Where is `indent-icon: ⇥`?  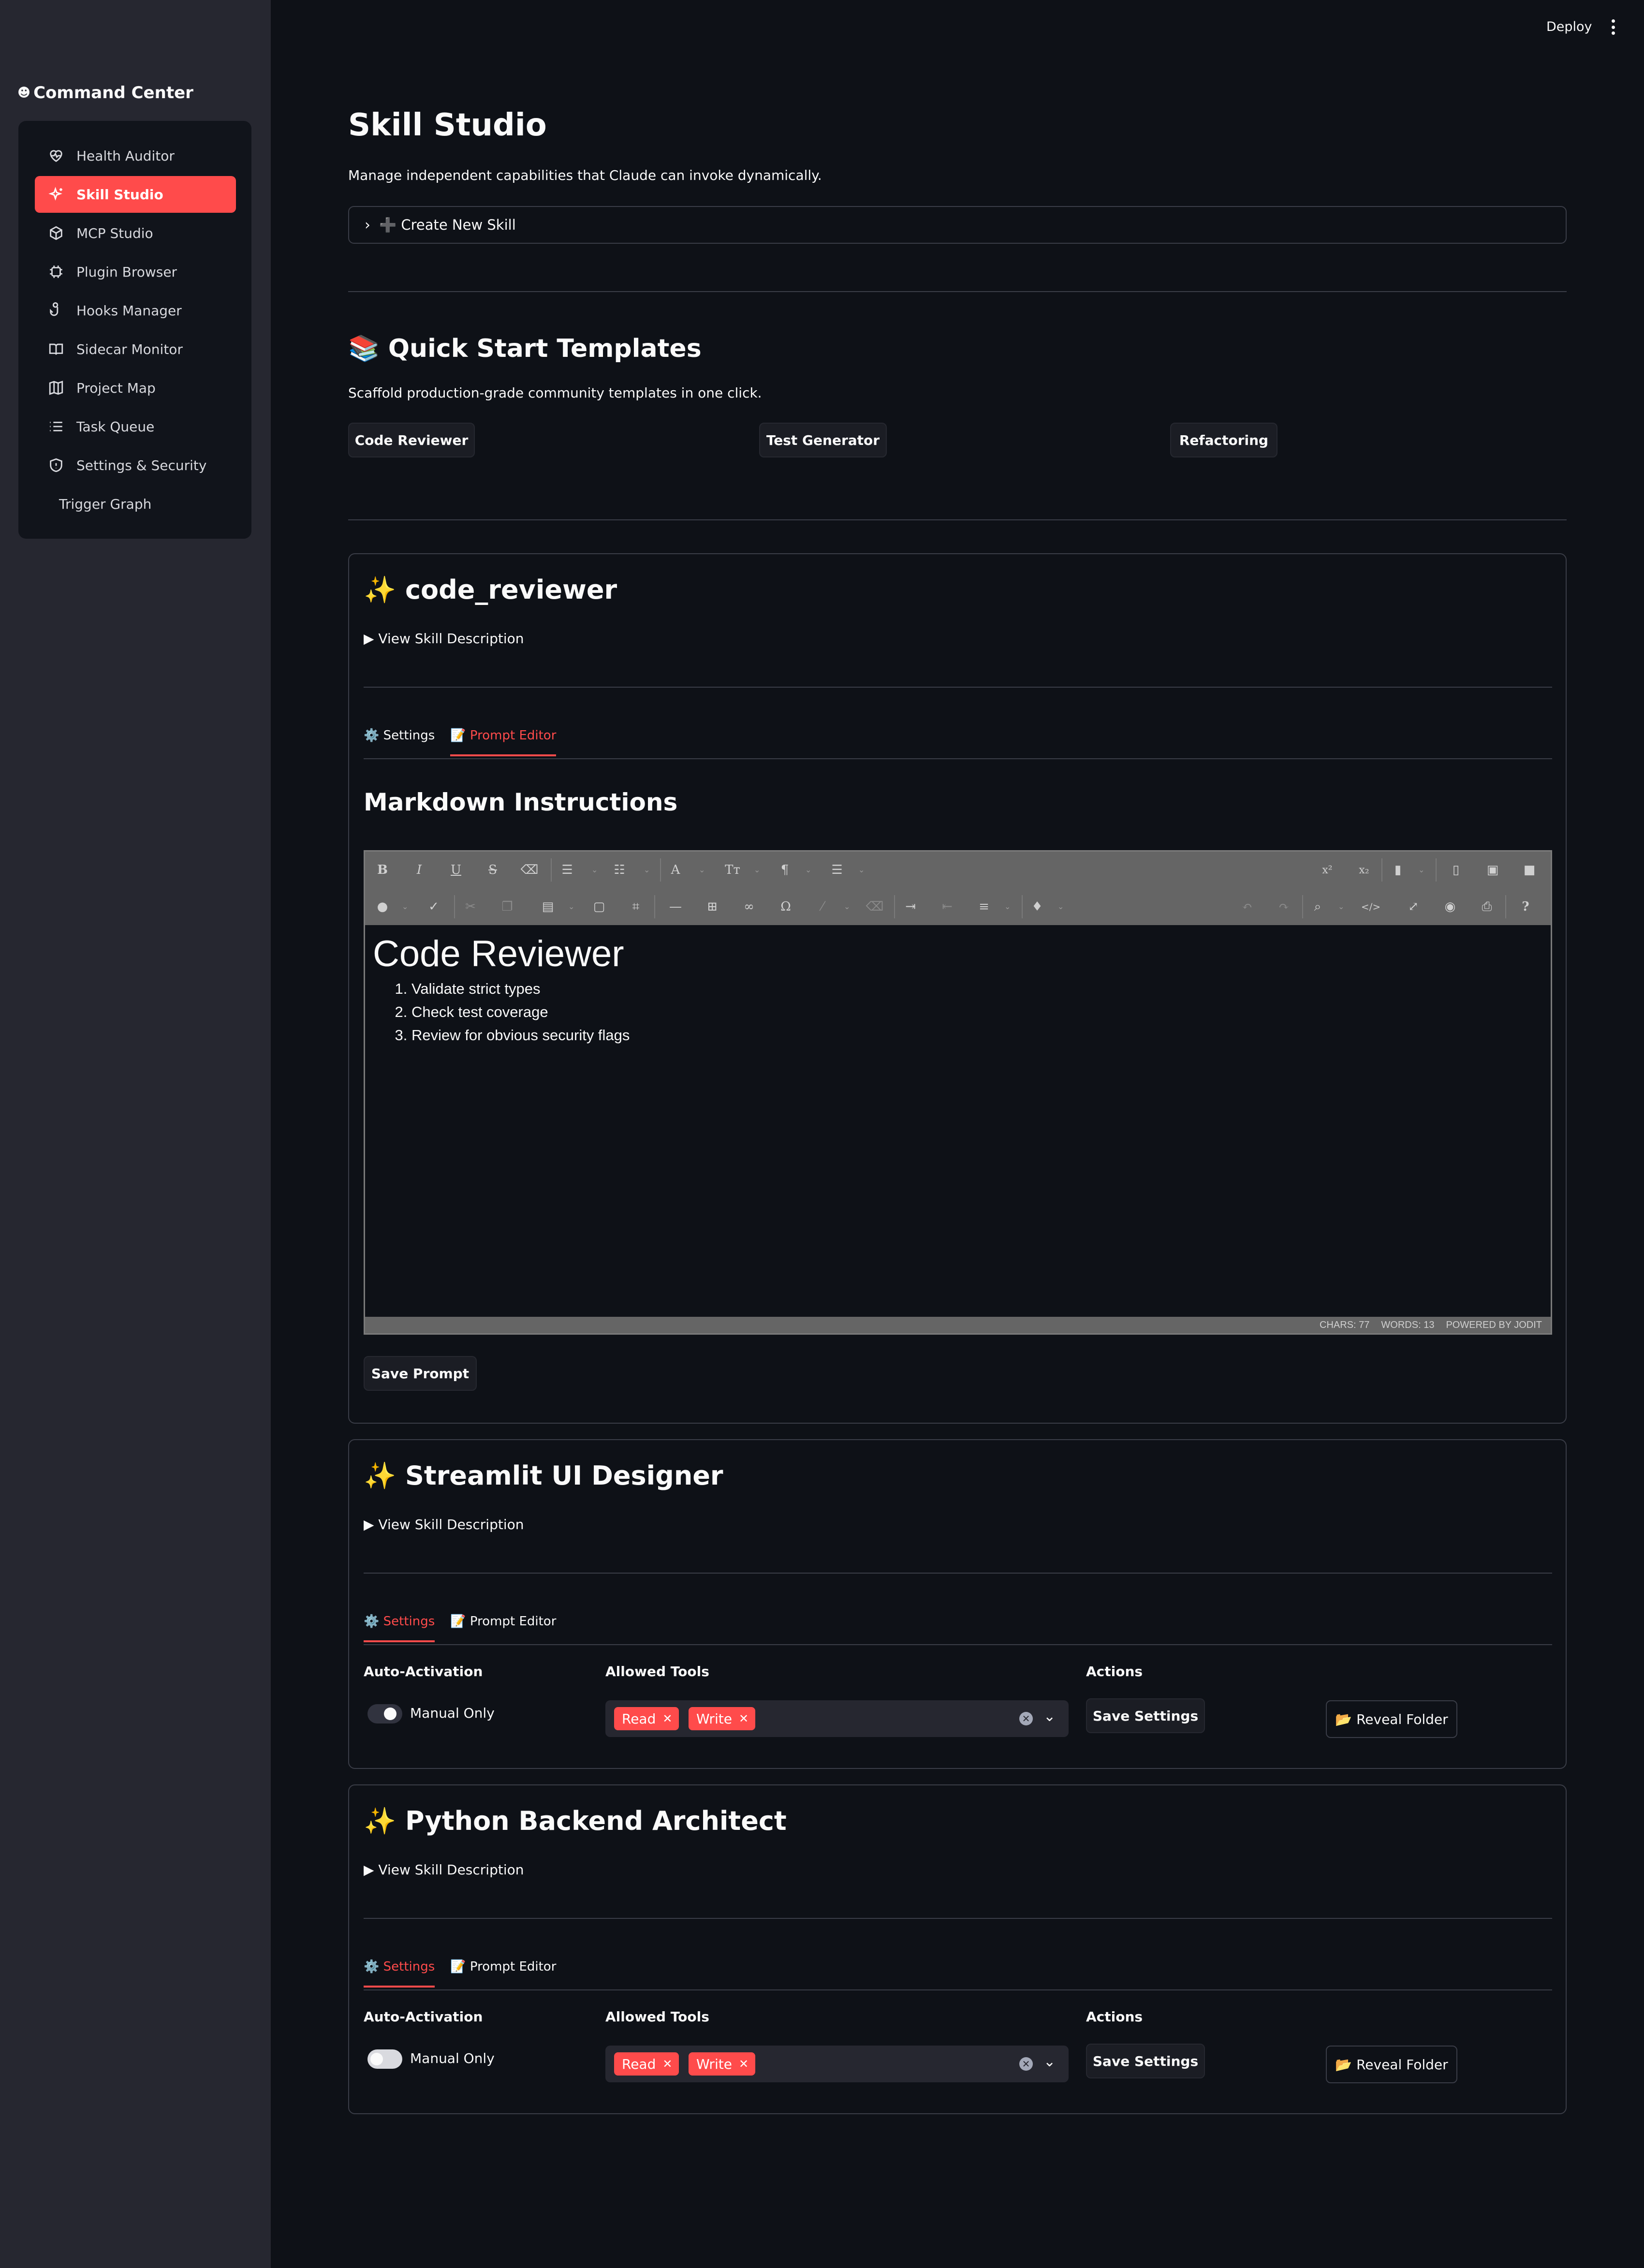 indent-icon: ⇥ is located at coordinates (910, 906).